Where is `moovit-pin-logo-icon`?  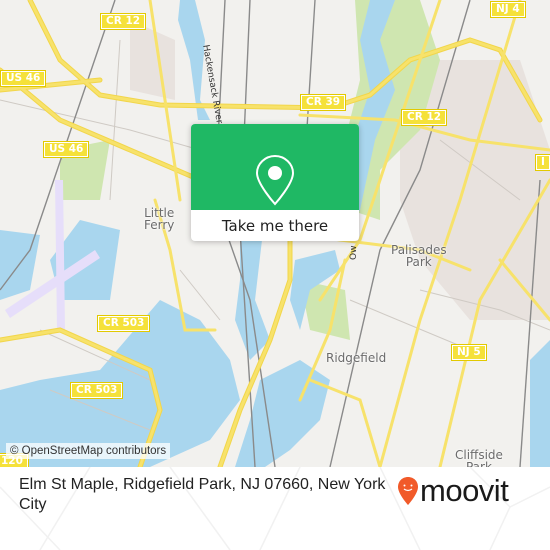 moovit-pin-logo-icon is located at coordinates (408, 491).